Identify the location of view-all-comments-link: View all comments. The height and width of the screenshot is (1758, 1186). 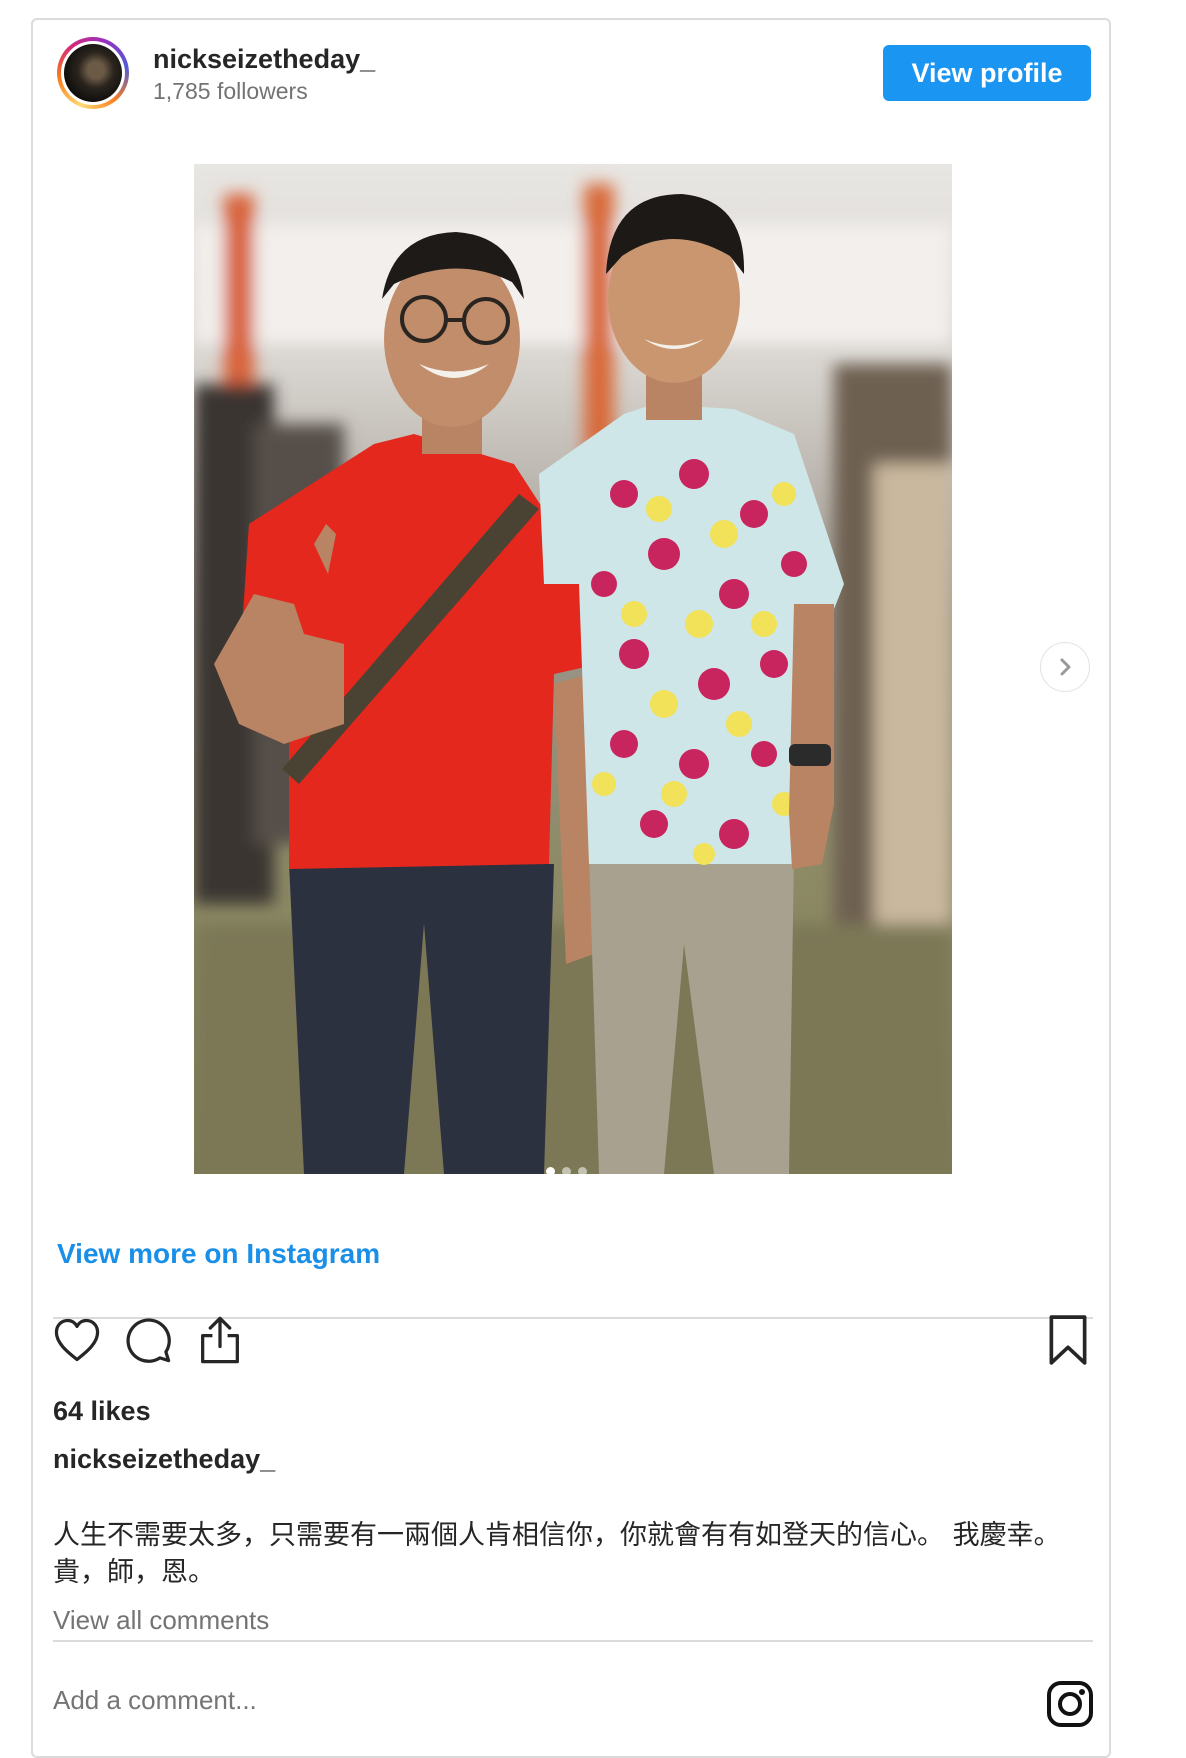
(161, 1620).